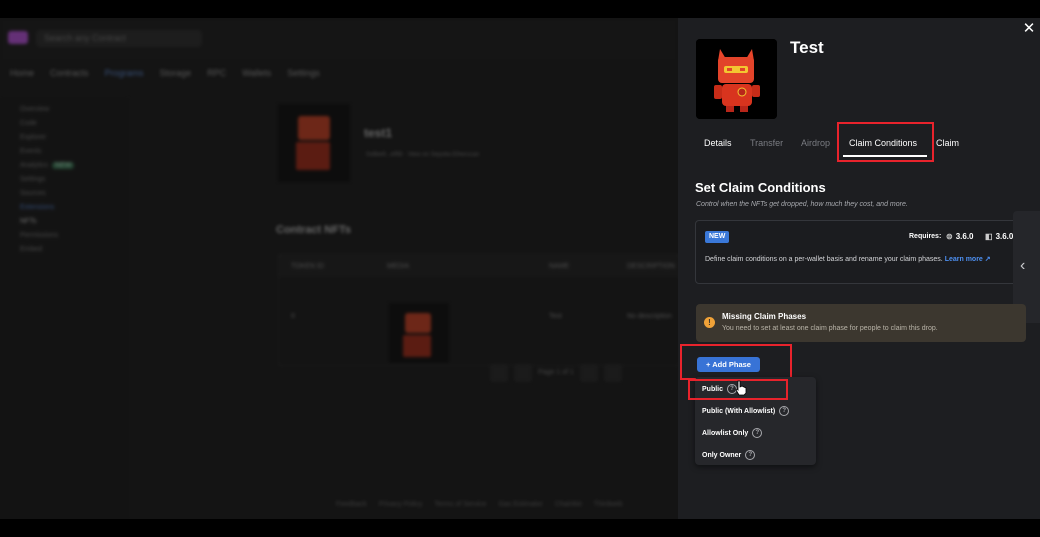 The image size is (1040, 537). What do you see at coordinates (925, 236) in the screenshot?
I see `requires-label: Requires:` at bounding box center [925, 236].